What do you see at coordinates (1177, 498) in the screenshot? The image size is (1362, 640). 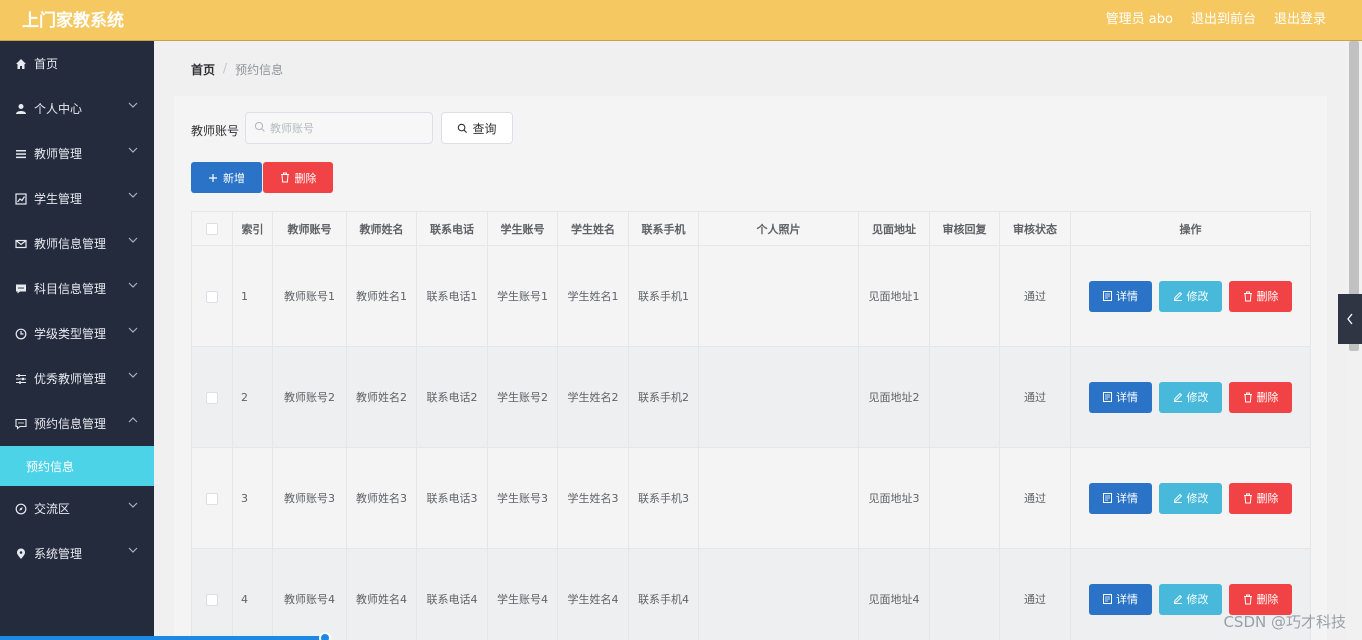 I see `edit-icon` at bounding box center [1177, 498].